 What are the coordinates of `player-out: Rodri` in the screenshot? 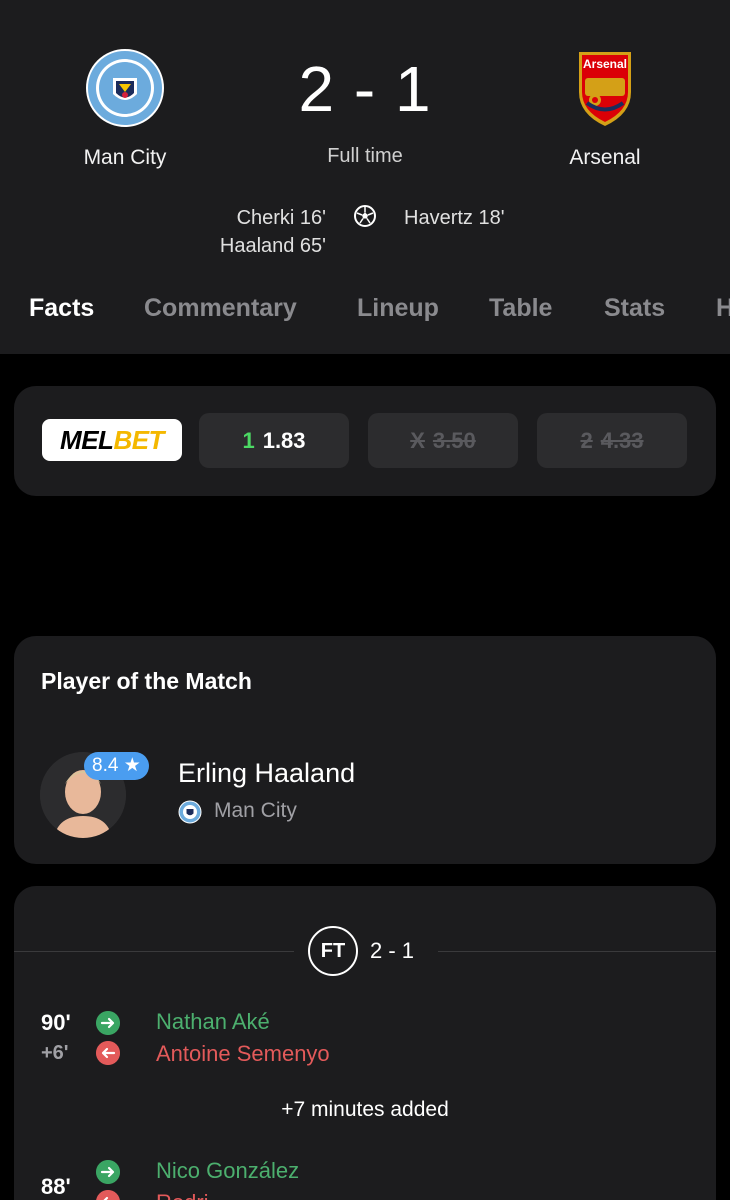 It's located at (182, 1195).